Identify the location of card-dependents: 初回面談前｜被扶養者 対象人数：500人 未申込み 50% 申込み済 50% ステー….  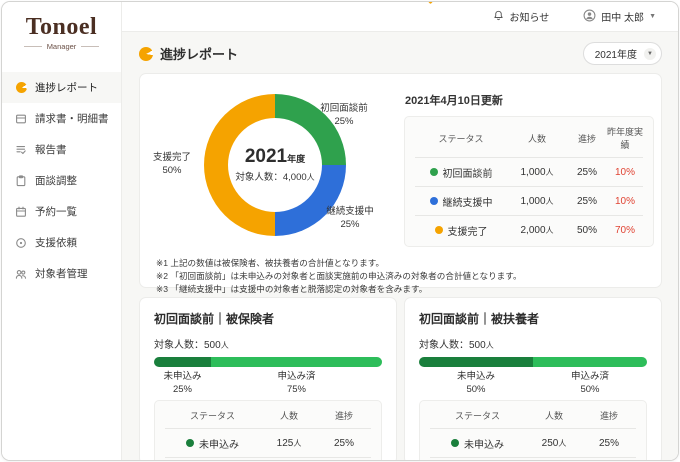
(533, 378).